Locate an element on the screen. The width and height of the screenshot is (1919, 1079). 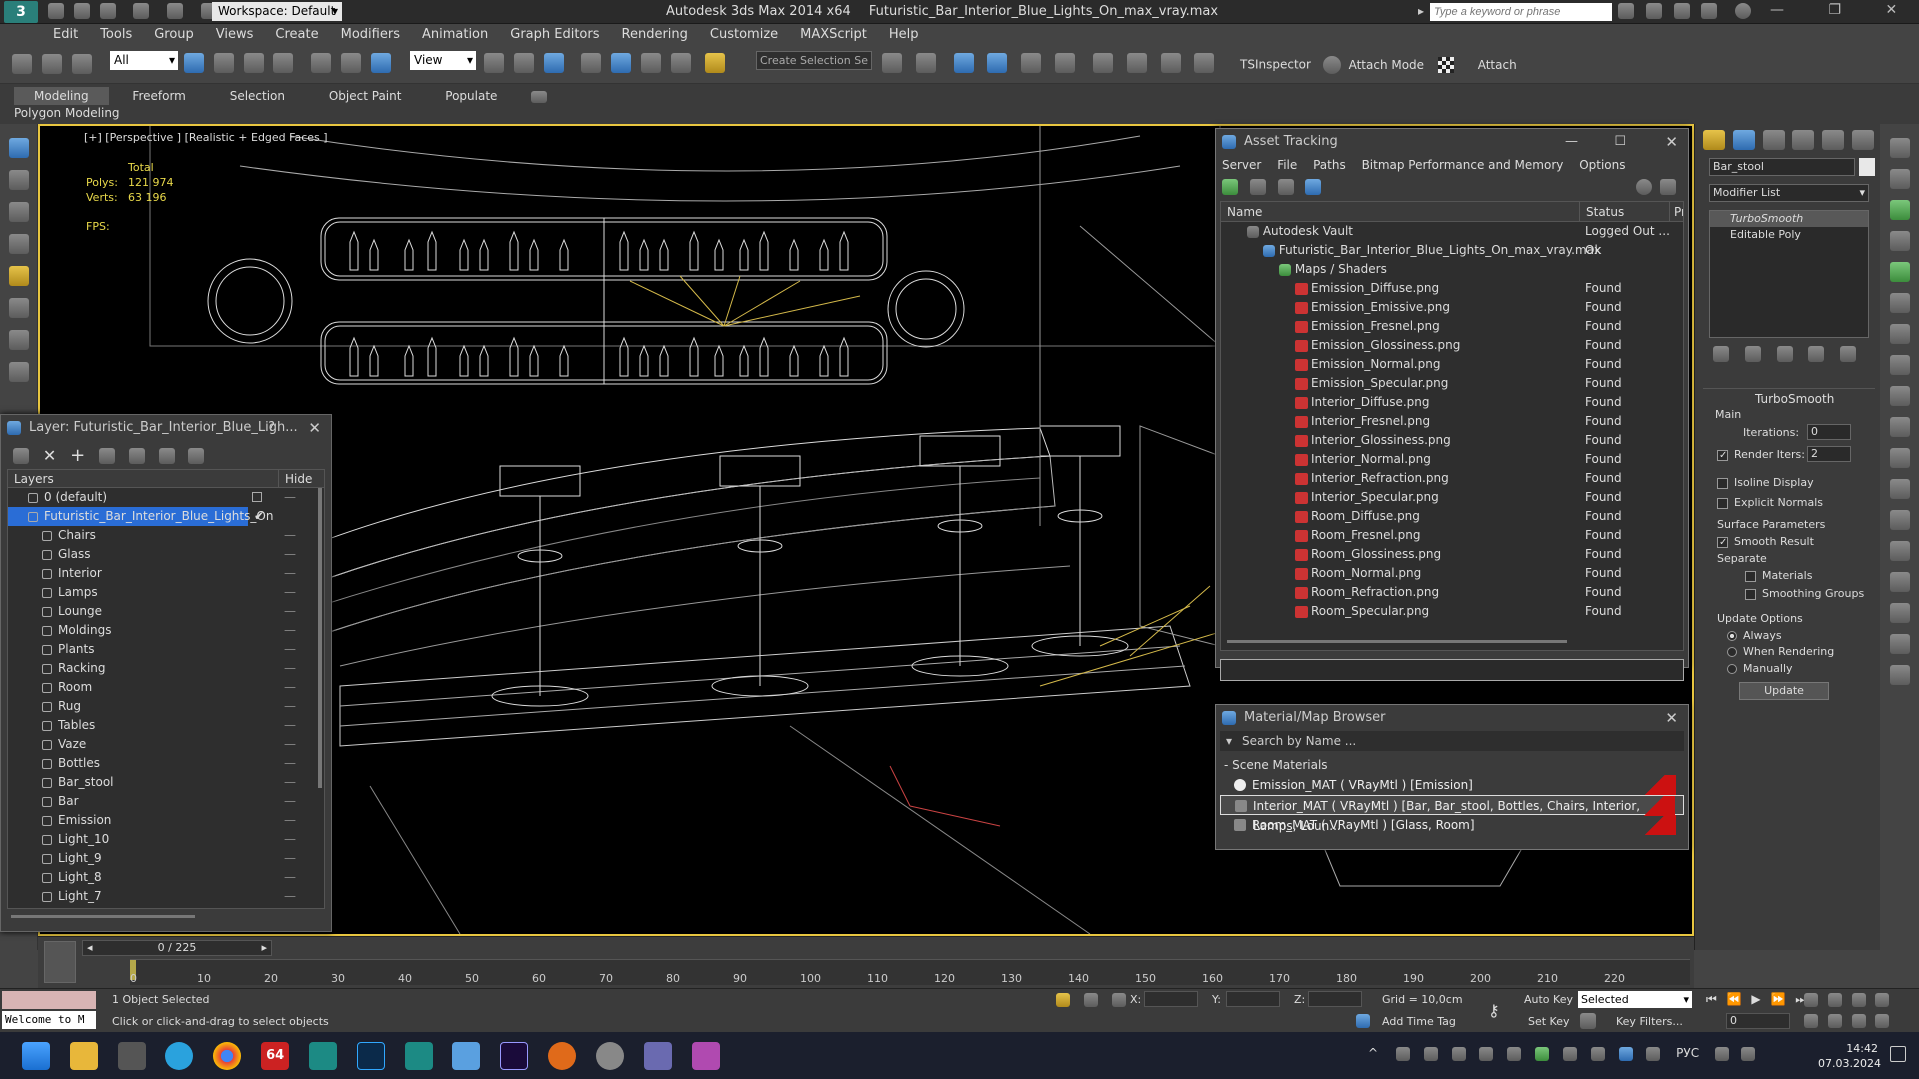
isolate-icon is located at coordinates (1063, 999).